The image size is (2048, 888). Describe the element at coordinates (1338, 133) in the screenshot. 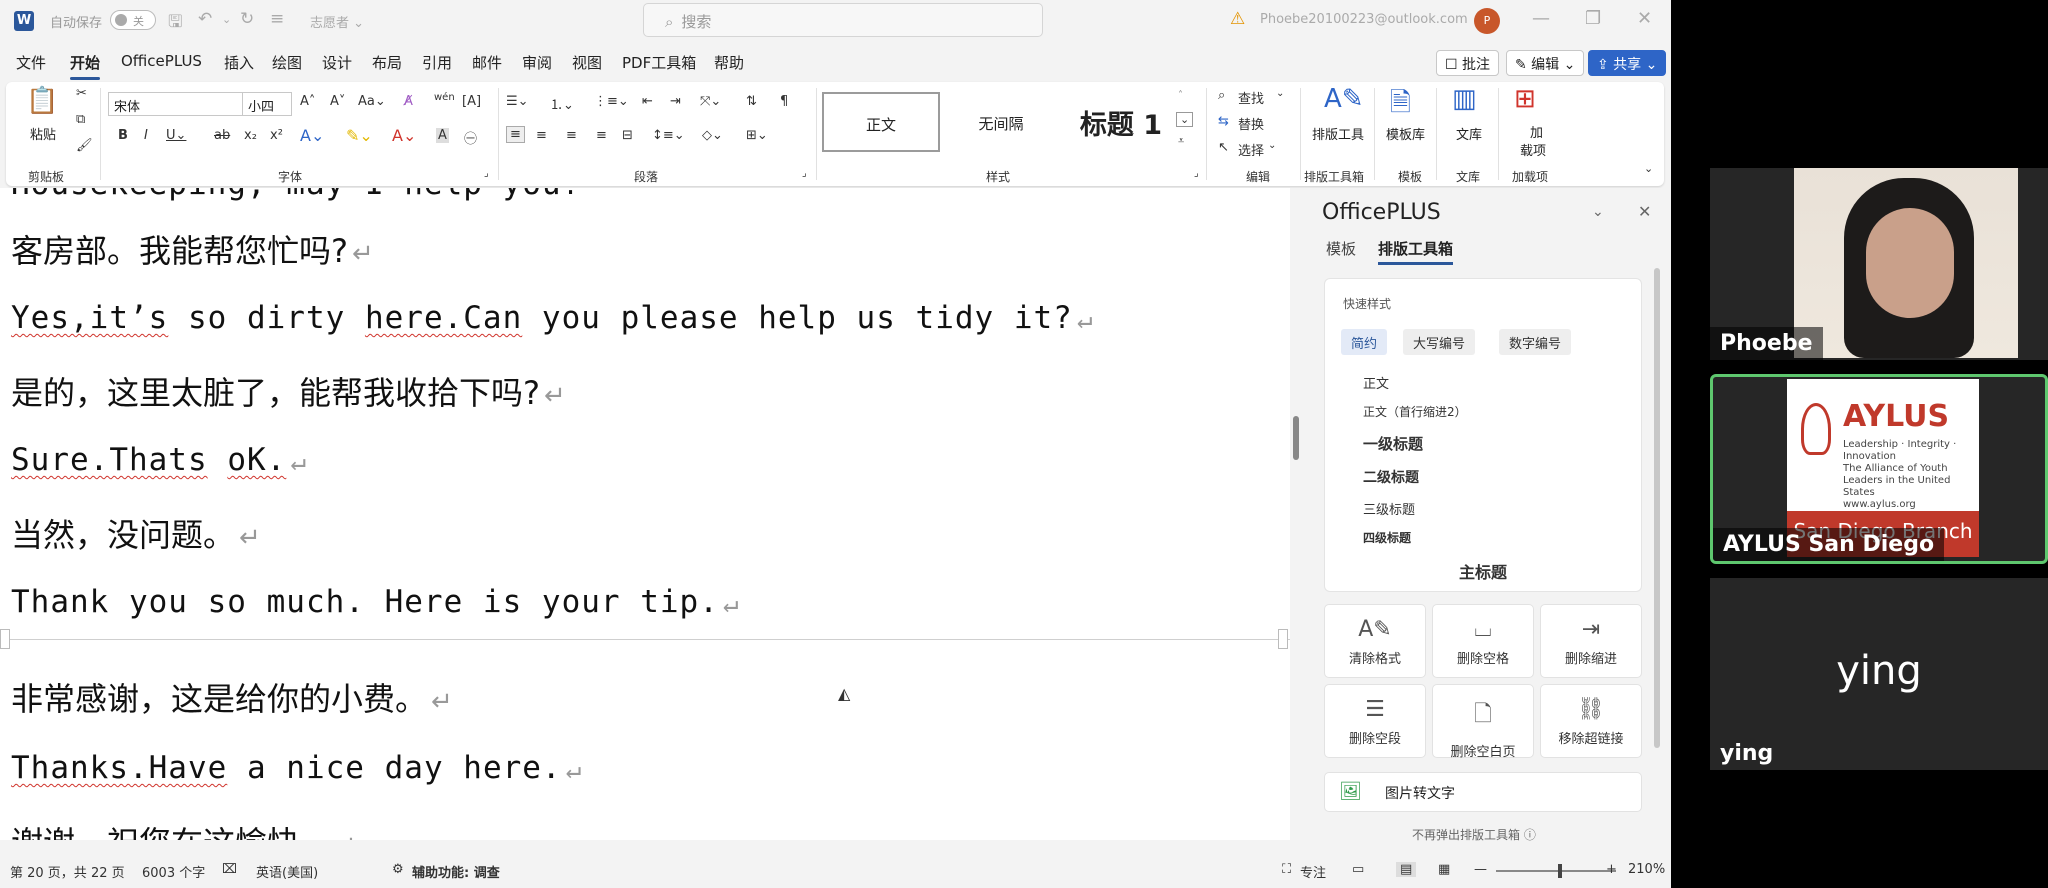

I see `layout-tools-button: 排版工具` at that location.